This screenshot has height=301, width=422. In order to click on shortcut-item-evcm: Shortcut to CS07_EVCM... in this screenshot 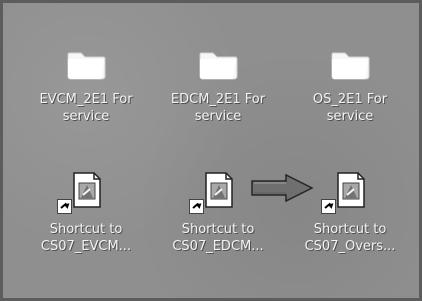, I will do `click(86, 211)`.